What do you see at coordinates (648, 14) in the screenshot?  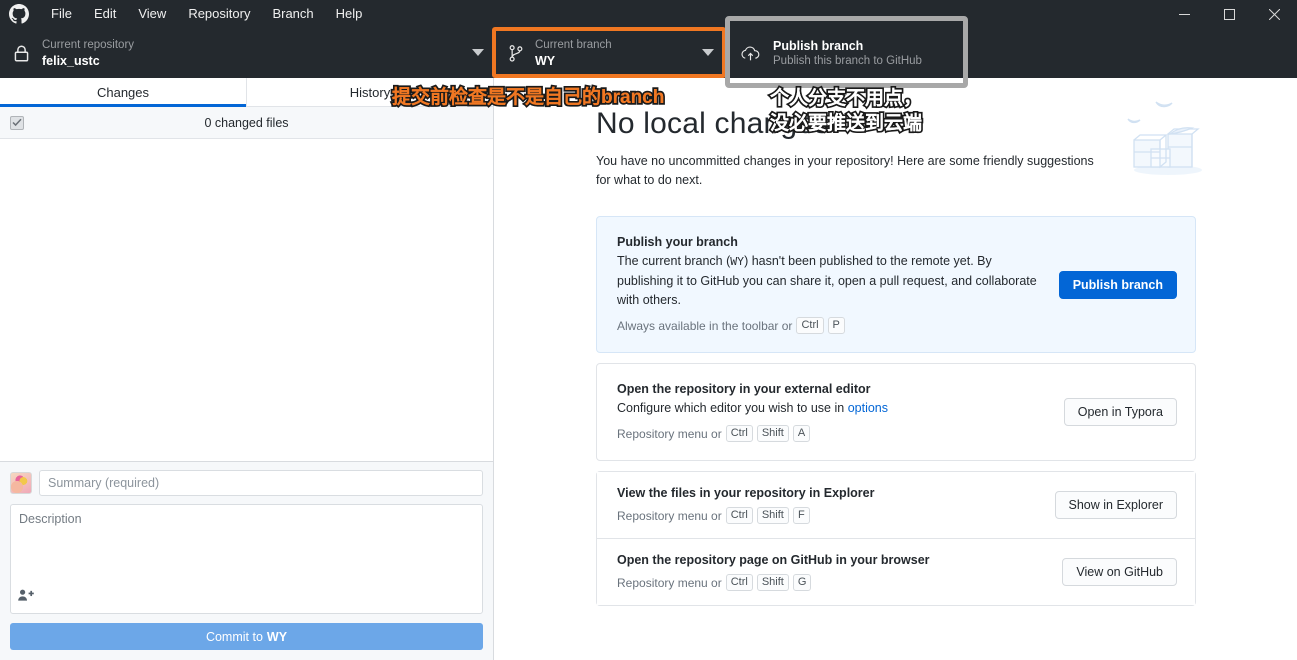 I see `title-bar: File Edit View Repository Branch Help` at bounding box center [648, 14].